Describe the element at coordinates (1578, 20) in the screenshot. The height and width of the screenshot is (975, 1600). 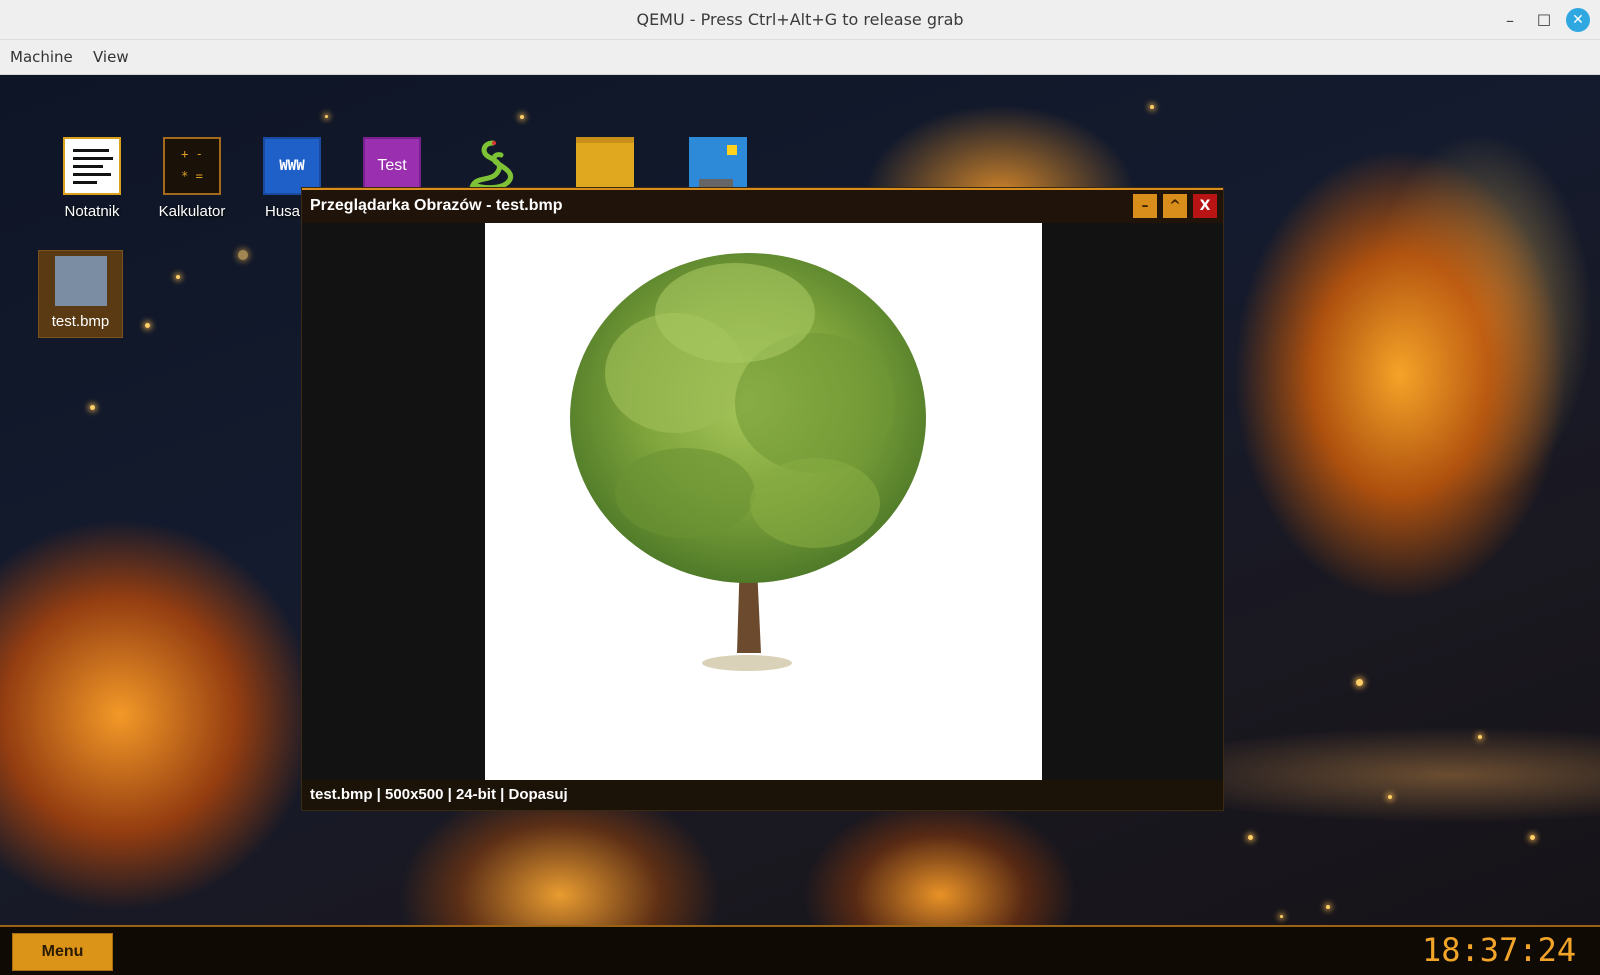
I see `host-close-button: ✕` at that location.